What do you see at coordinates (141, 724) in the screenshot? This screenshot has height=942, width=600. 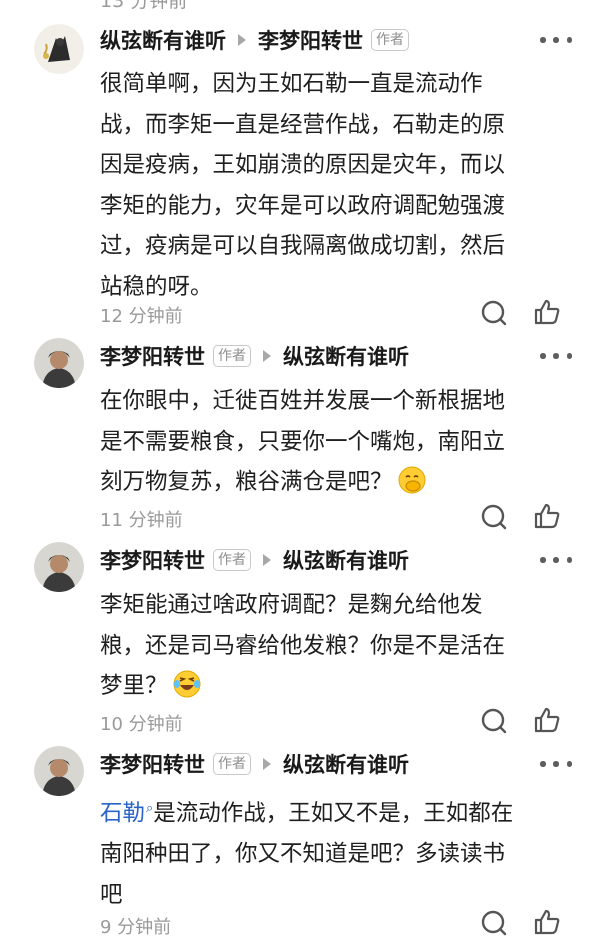 I see `comment-time: 10 分钟前` at bounding box center [141, 724].